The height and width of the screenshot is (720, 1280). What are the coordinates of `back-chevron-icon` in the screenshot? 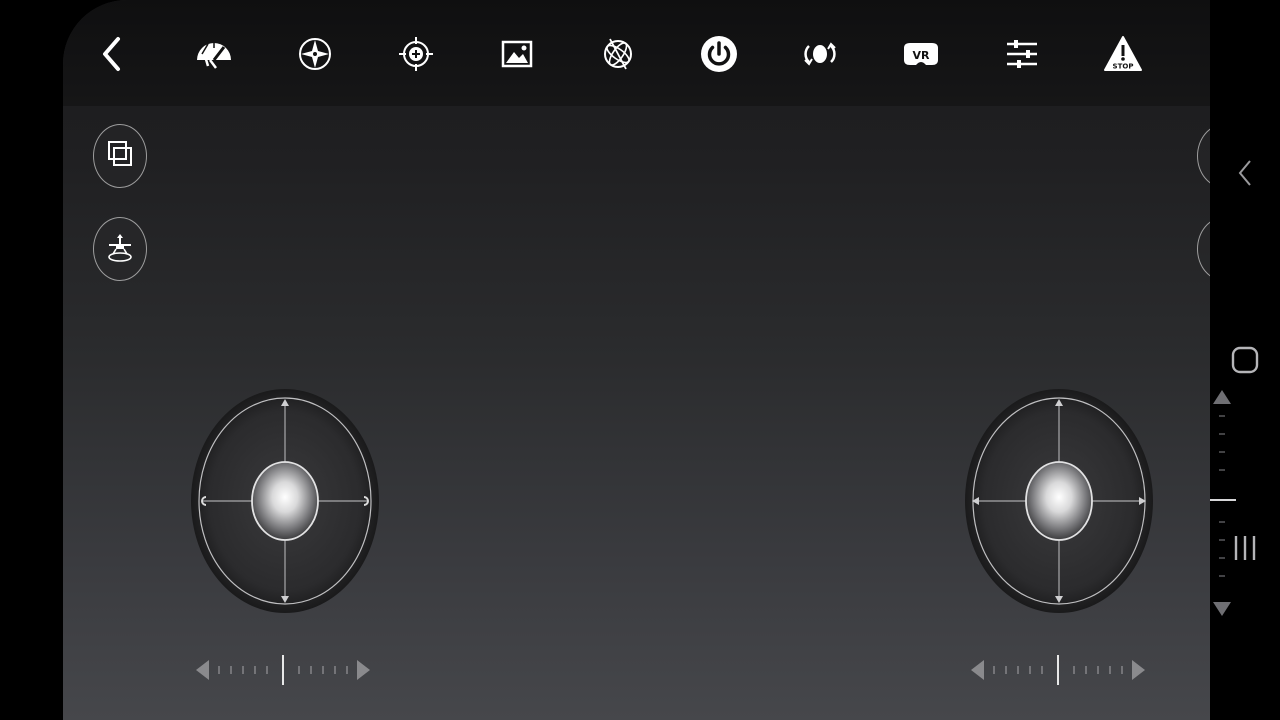 It's located at (113, 54).